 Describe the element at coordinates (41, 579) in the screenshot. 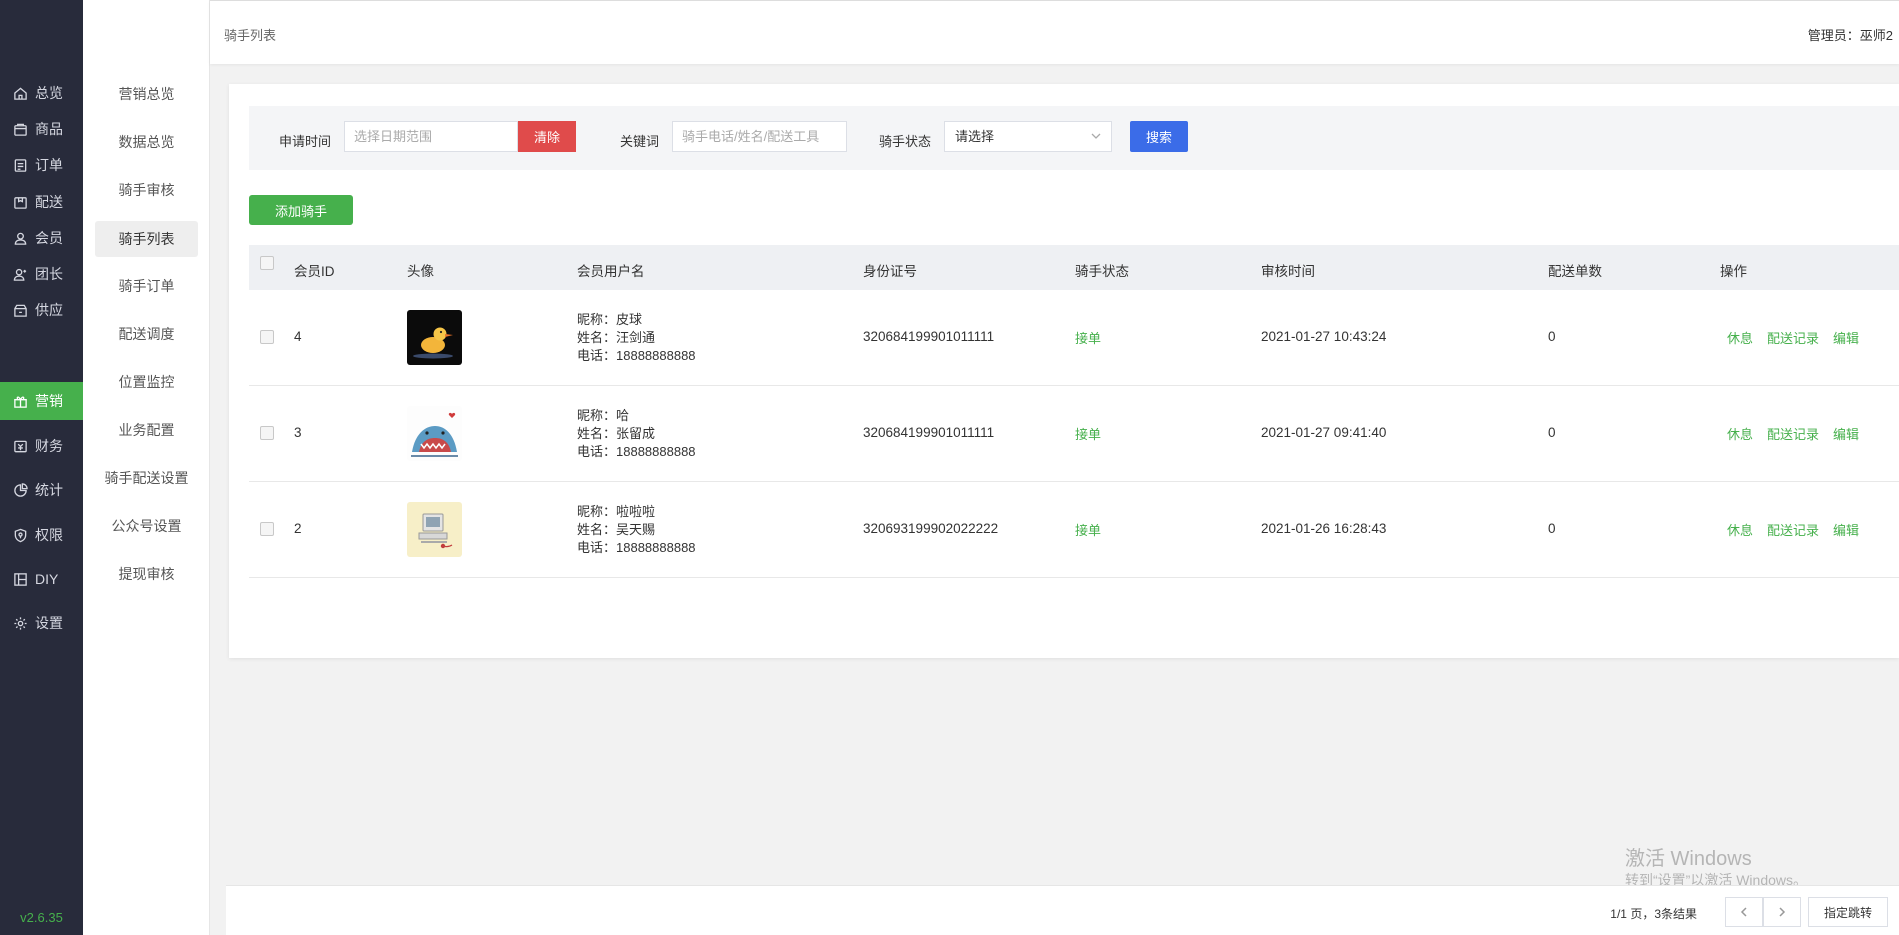

I see `nav-item-diy: DIY` at that location.